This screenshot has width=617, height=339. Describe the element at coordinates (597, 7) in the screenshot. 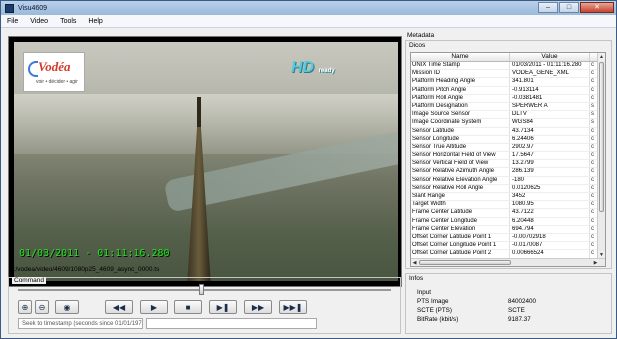

I see `close-button: ✕` at that location.